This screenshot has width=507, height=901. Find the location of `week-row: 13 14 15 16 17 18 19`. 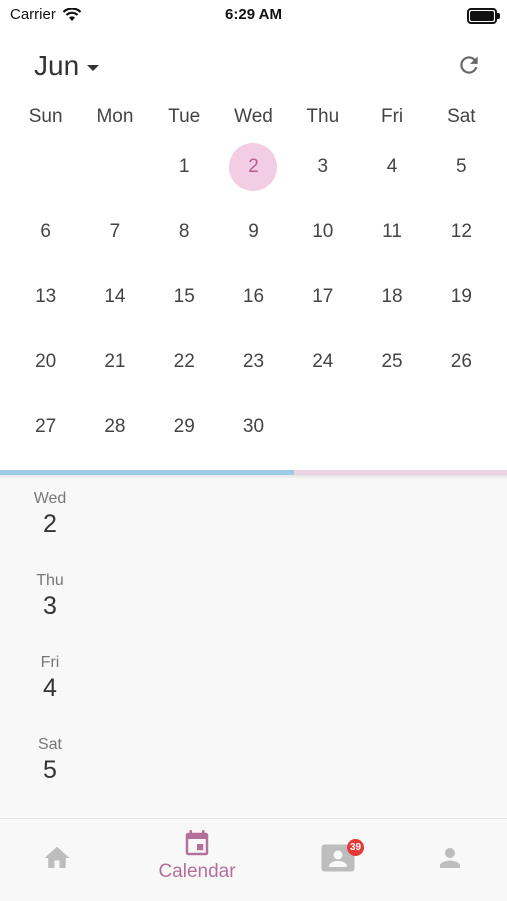

week-row: 13 14 15 16 17 18 19 is located at coordinates (253, 297).